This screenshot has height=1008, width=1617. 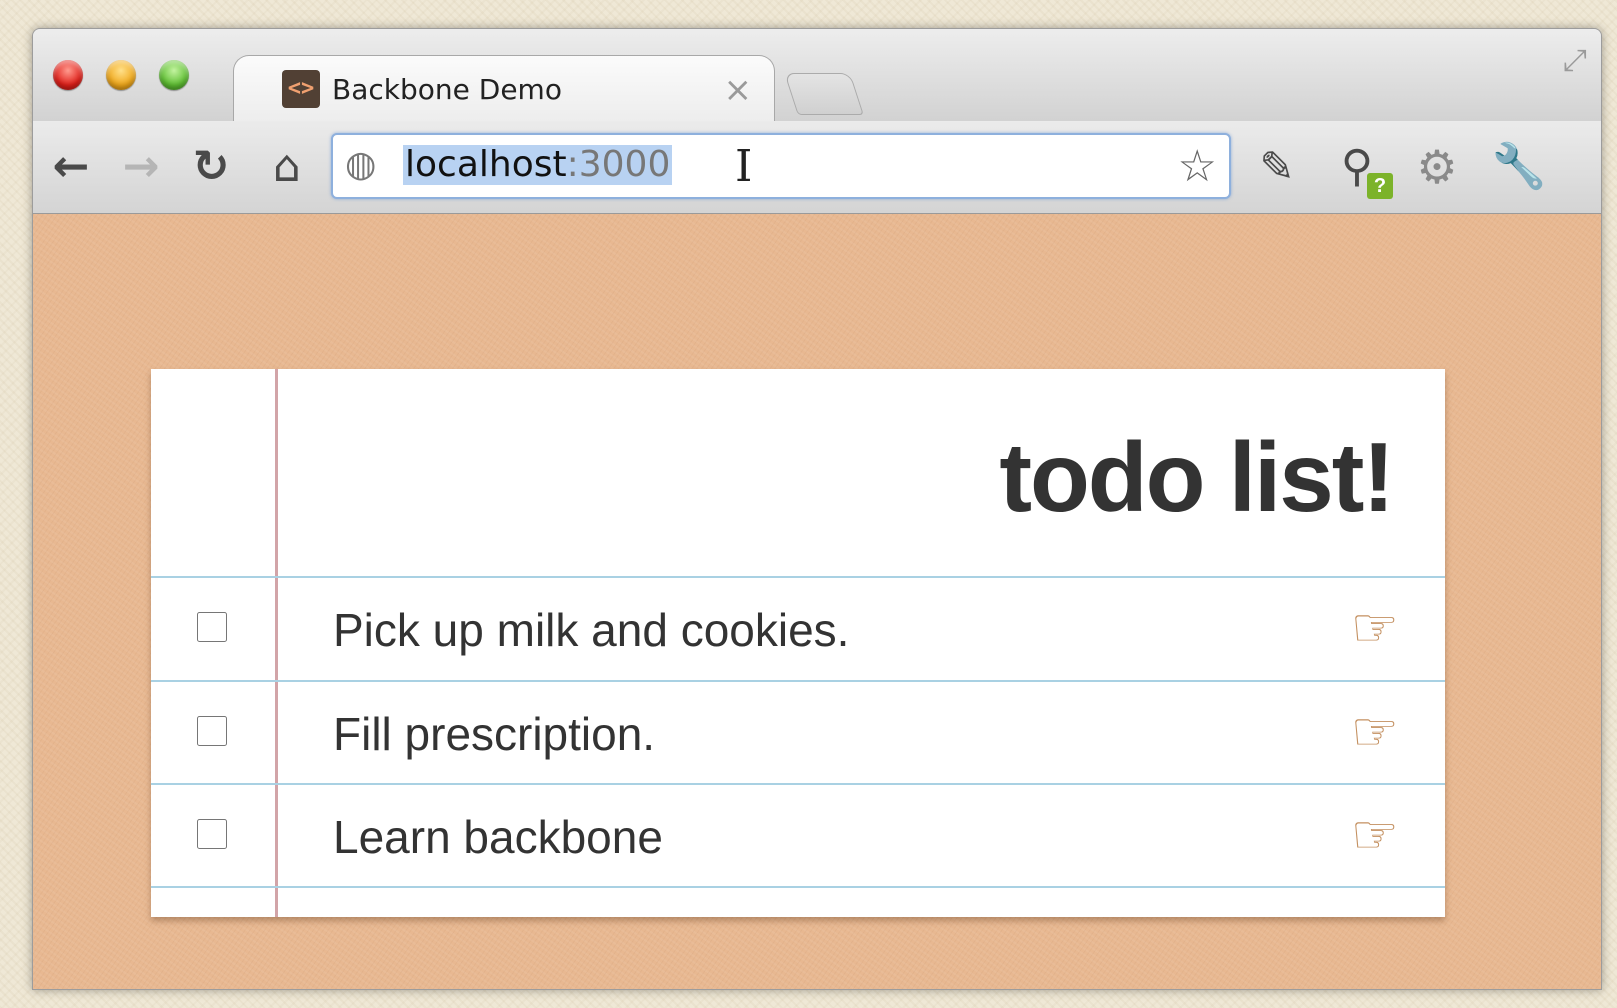 What do you see at coordinates (211, 167) in the screenshot?
I see `reload-button: ↻` at bounding box center [211, 167].